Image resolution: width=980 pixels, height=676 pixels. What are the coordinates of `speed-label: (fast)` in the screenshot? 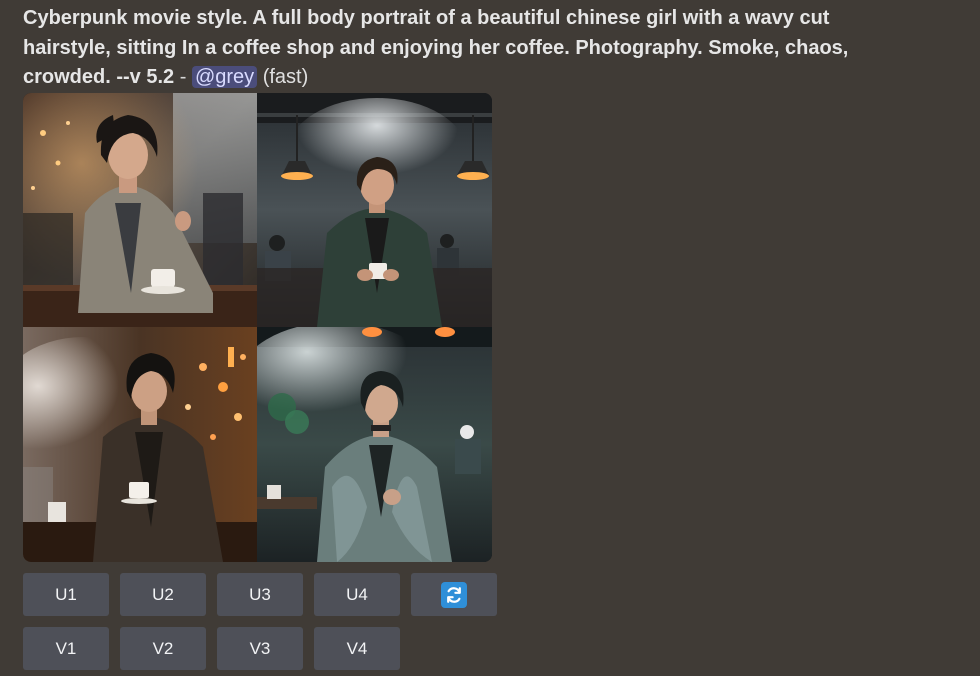 It's located at (285, 77).